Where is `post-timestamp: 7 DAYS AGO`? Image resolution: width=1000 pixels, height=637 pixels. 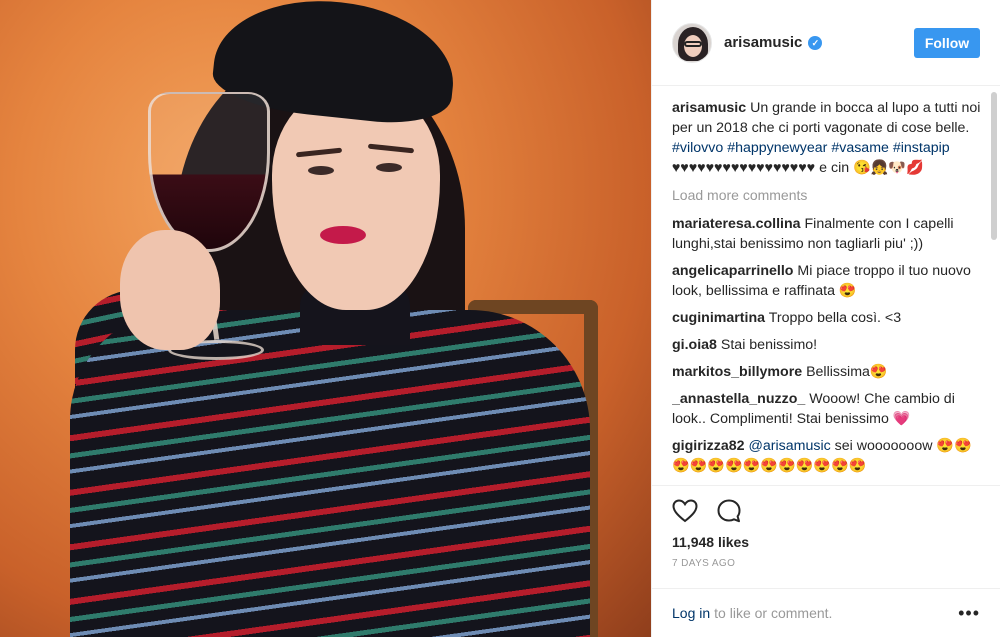 post-timestamp: 7 DAYS AGO is located at coordinates (826, 563).